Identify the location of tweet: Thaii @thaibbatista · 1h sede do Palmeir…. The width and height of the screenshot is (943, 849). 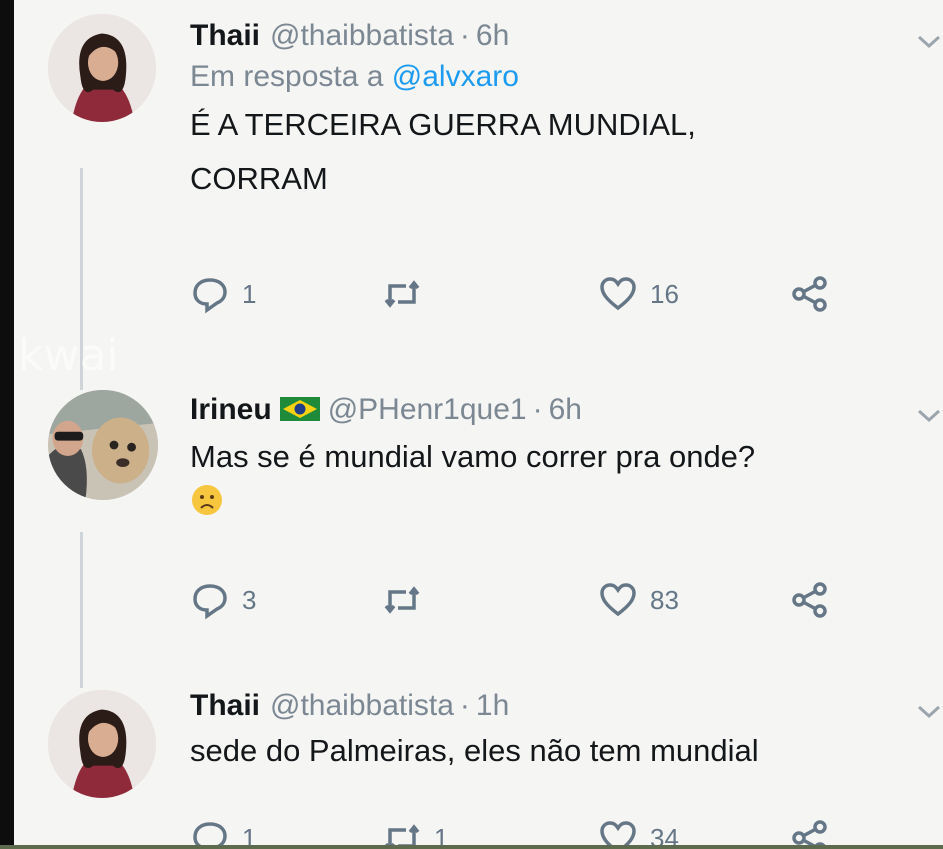
(566, 732).